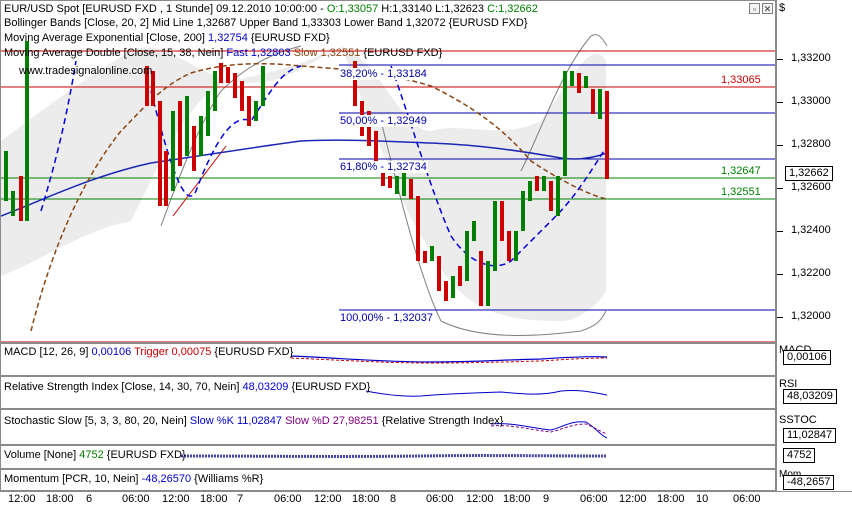 This screenshot has height=508, width=852. What do you see at coordinates (111, 352) in the screenshot?
I see `macd-value: 0,00106` at bounding box center [111, 352].